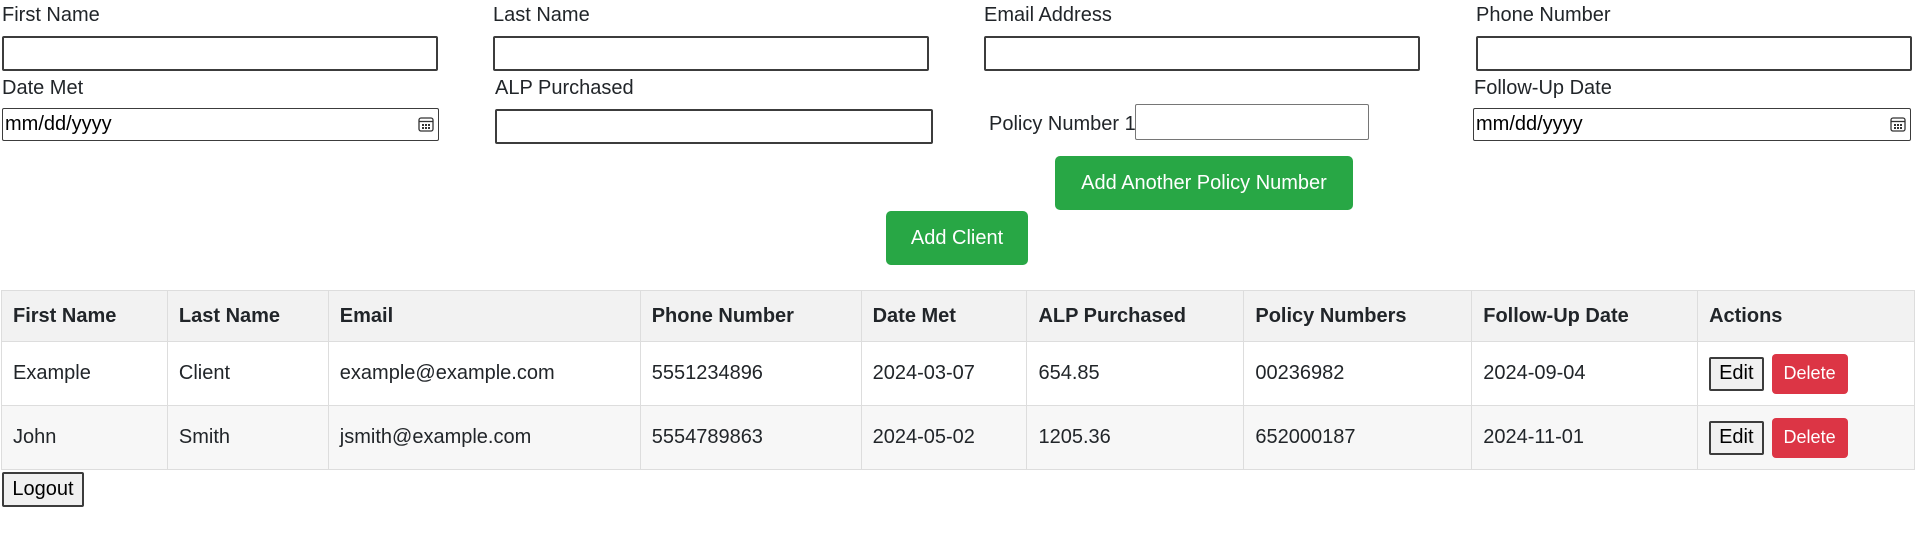 This screenshot has width=1916, height=533. What do you see at coordinates (84, 373) in the screenshot?
I see `cell-first-name: Example` at bounding box center [84, 373].